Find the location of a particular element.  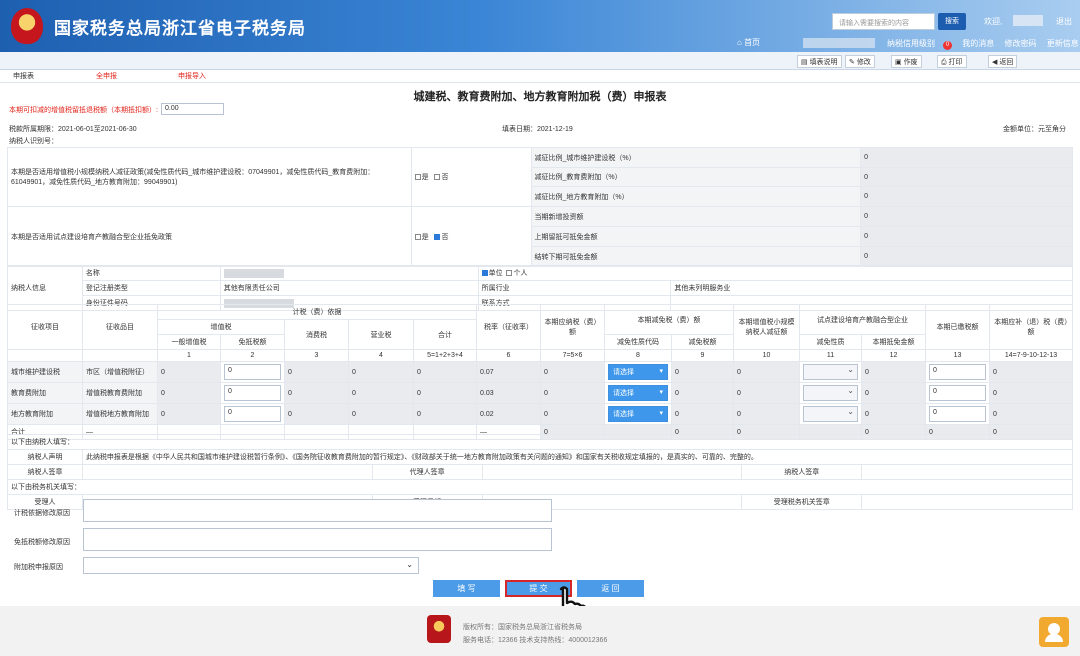

reason1-textarea is located at coordinates (317, 510).